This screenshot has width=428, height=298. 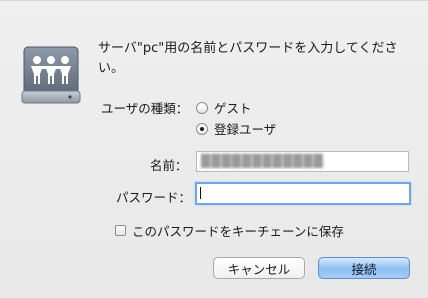 What do you see at coordinates (233, 108) in the screenshot?
I see `radio-guest-label: ゲスト` at bounding box center [233, 108].